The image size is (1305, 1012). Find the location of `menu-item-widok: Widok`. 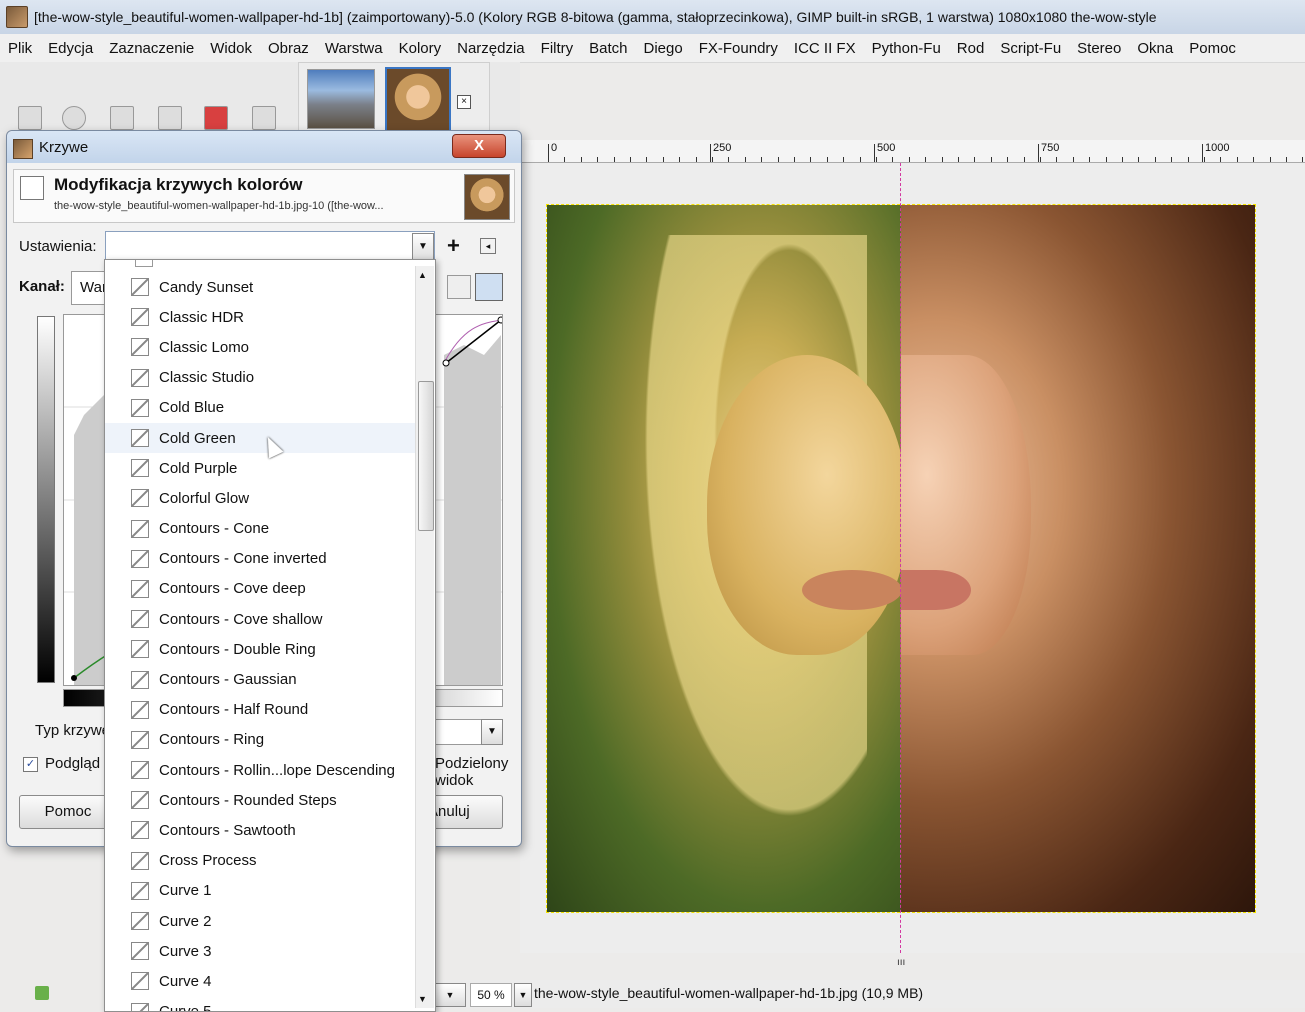

menu-item-widok: Widok is located at coordinates (231, 48).